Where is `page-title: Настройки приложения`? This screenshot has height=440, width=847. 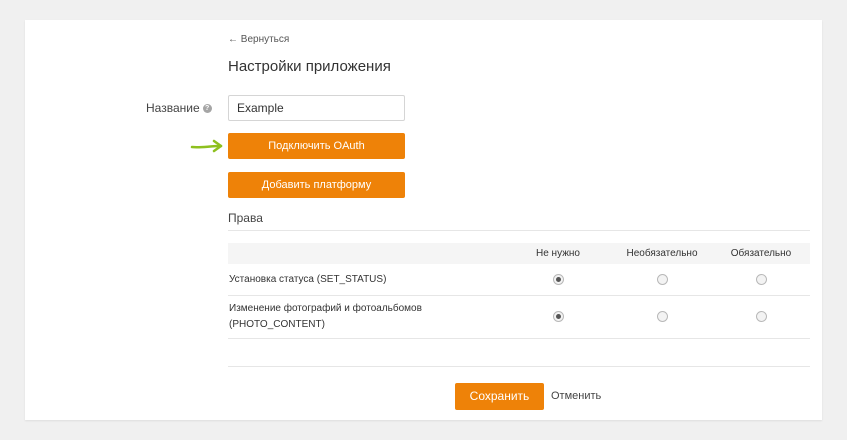
page-title: Настройки приложения is located at coordinates (309, 66).